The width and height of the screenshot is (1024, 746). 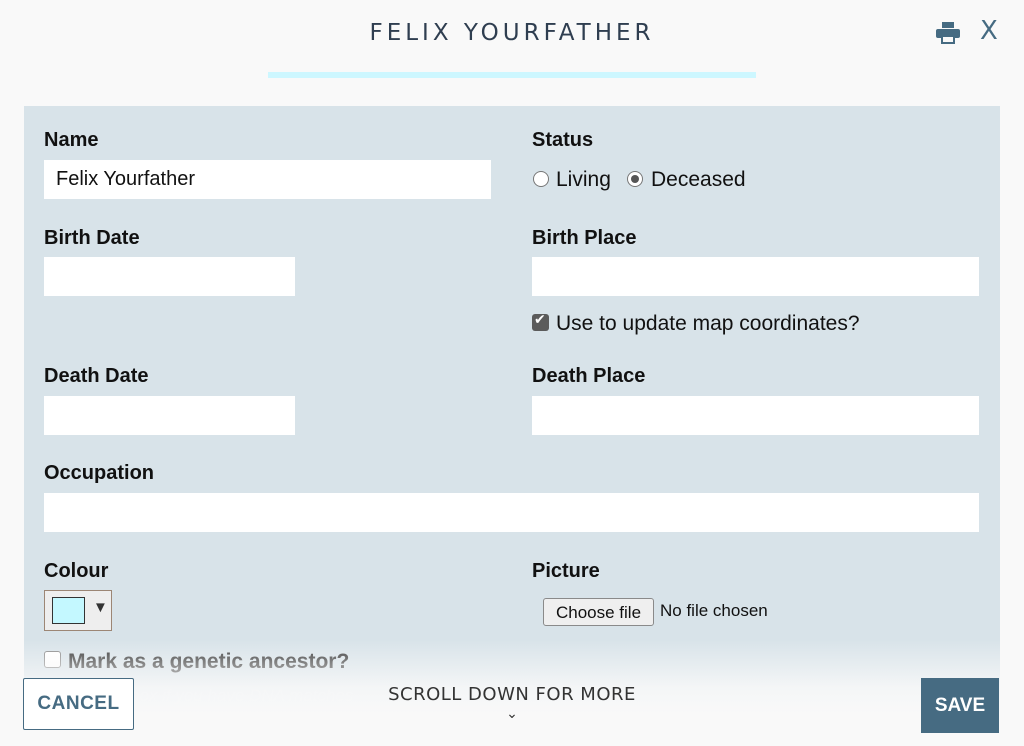 I want to click on radio-living-label: Living, so click(x=583, y=179).